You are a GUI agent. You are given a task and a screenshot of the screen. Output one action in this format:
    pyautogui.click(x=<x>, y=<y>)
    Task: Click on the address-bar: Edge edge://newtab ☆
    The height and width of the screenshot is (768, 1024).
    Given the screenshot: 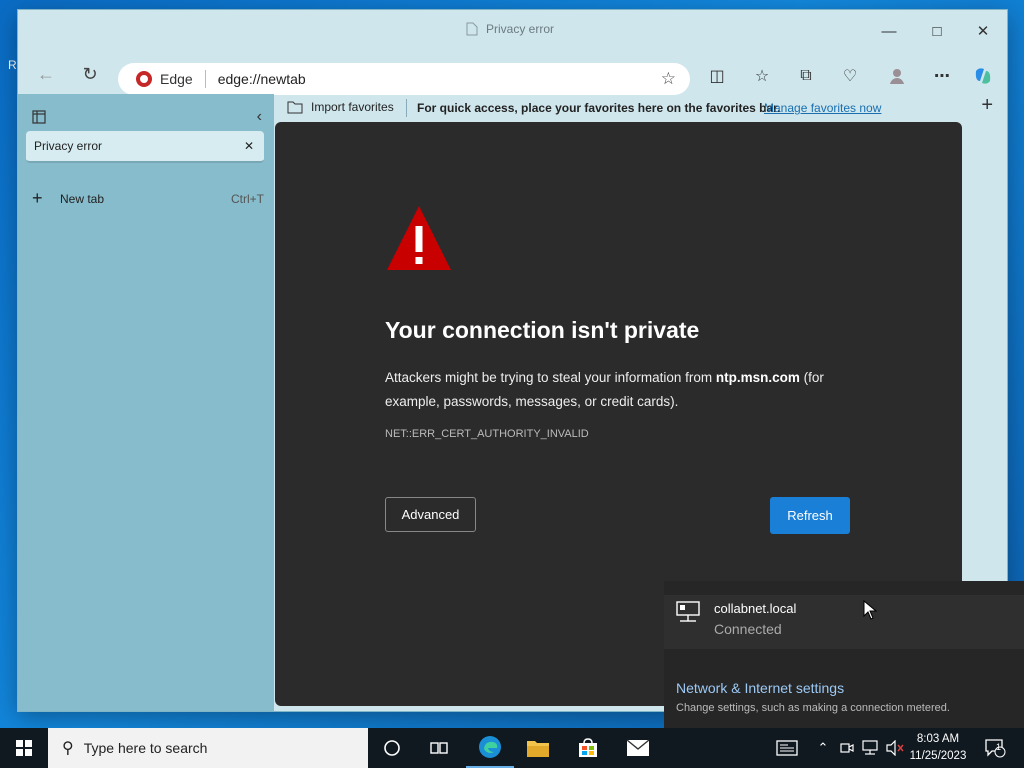 What is the action you would take?
    pyautogui.click(x=404, y=79)
    